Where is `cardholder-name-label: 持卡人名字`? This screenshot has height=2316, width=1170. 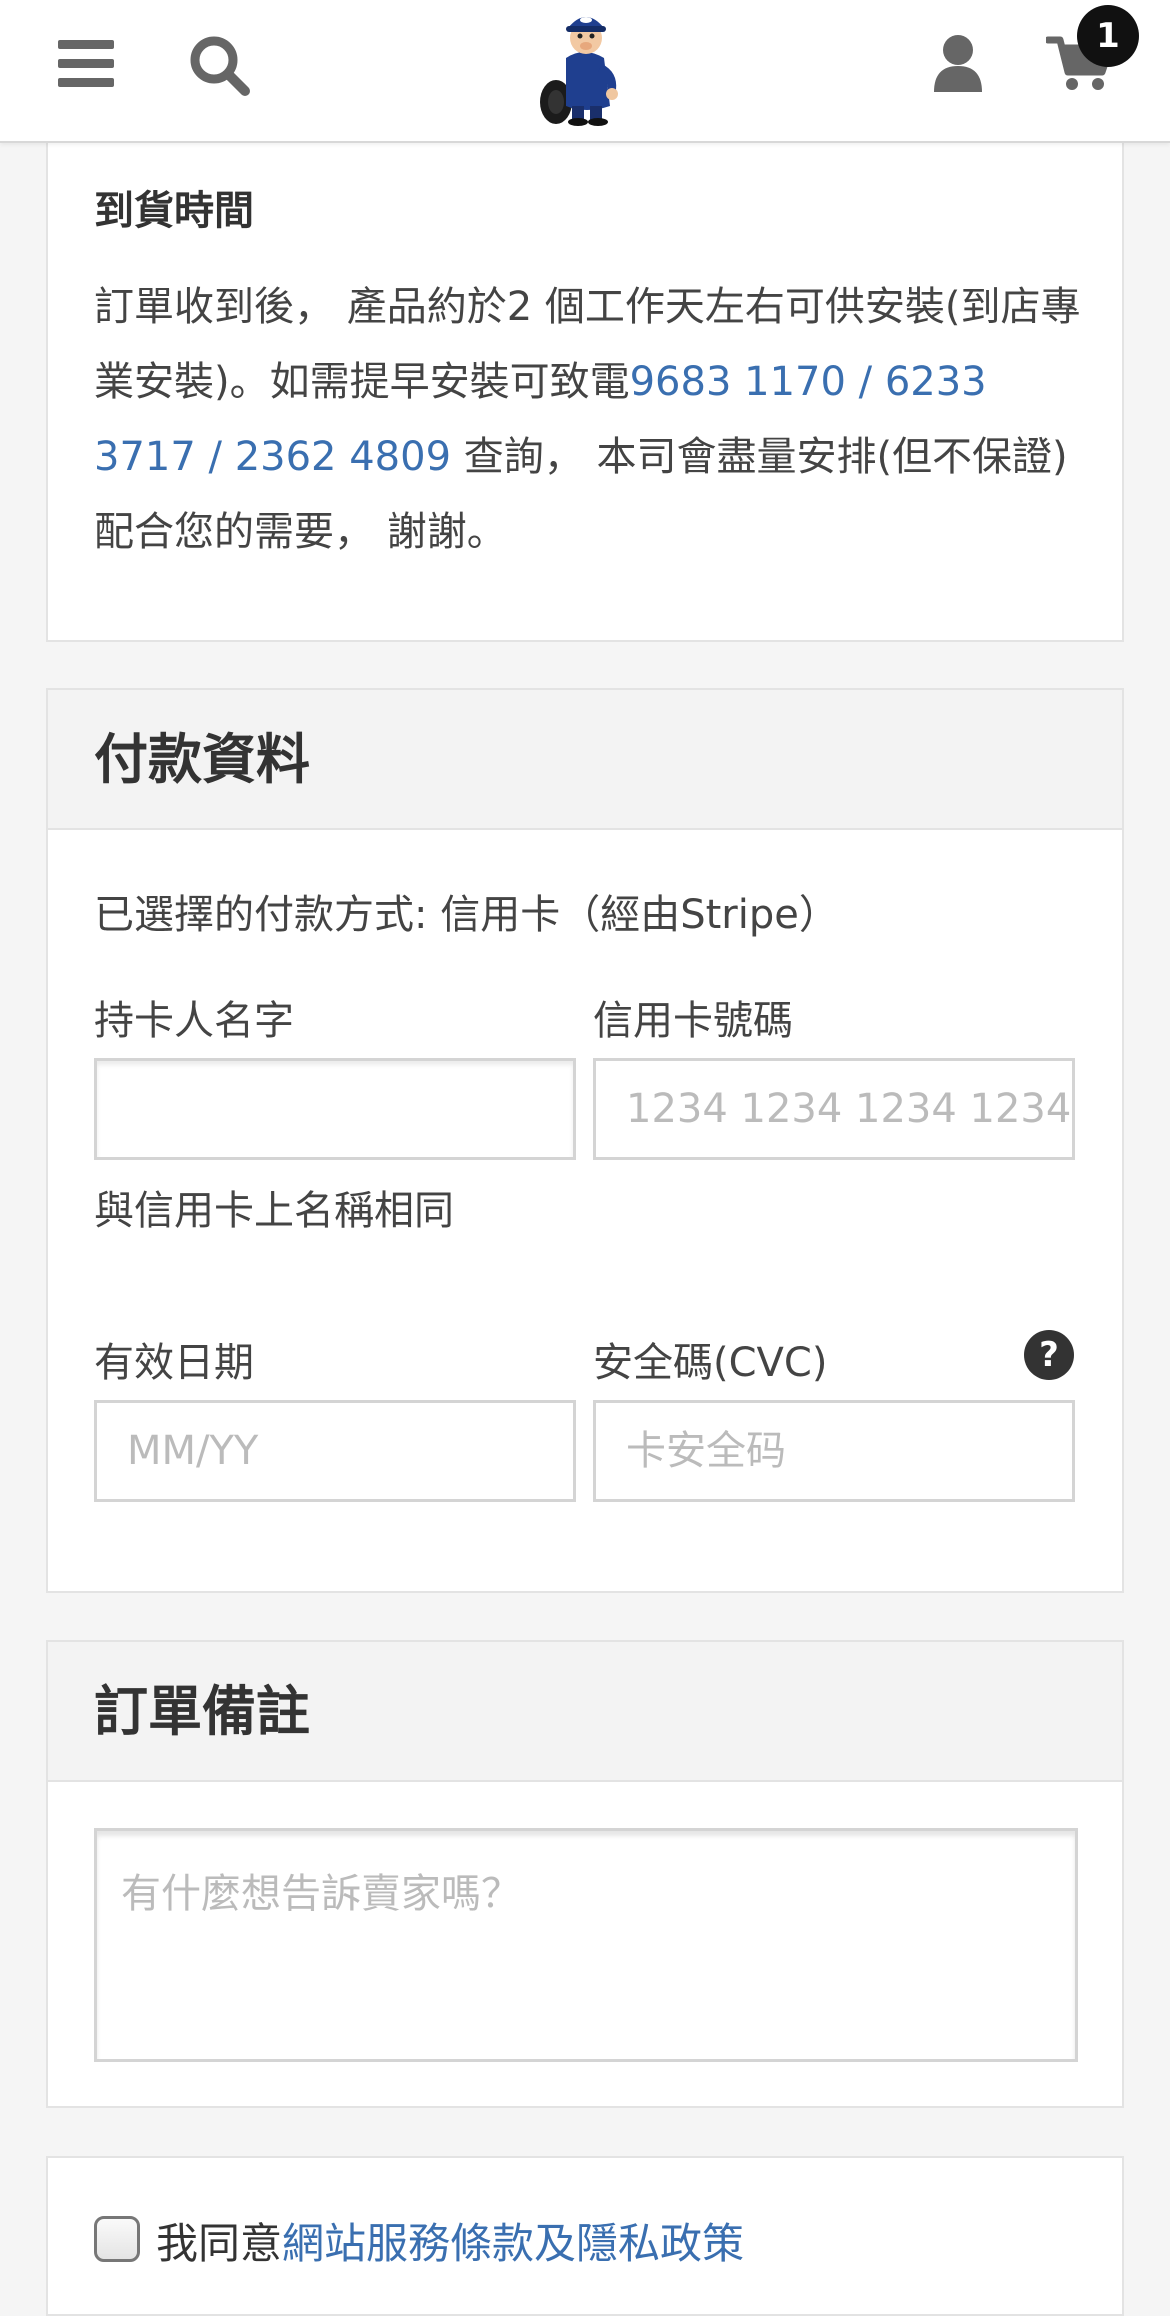 cardholder-name-label: 持卡人名字 is located at coordinates (194, 1021).